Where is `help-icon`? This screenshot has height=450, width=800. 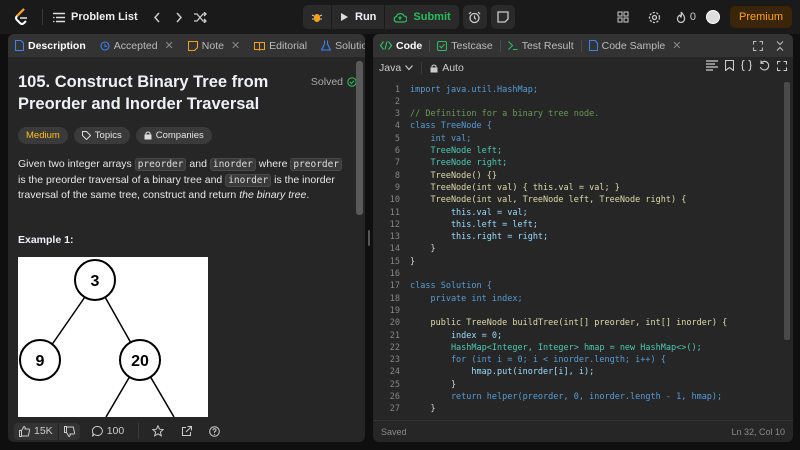 help-icon is located at coordinates (214, 431).